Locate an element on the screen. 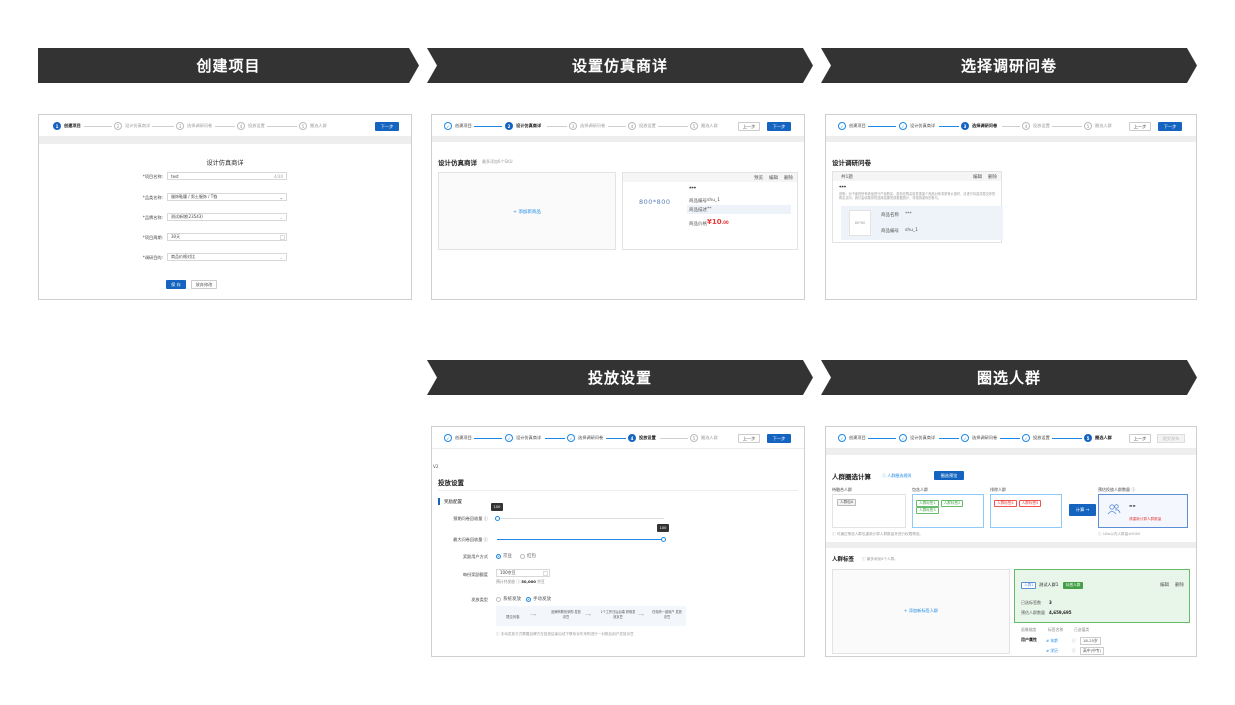  radio-hongbao: 红包 is located at coordinates (528, 556).